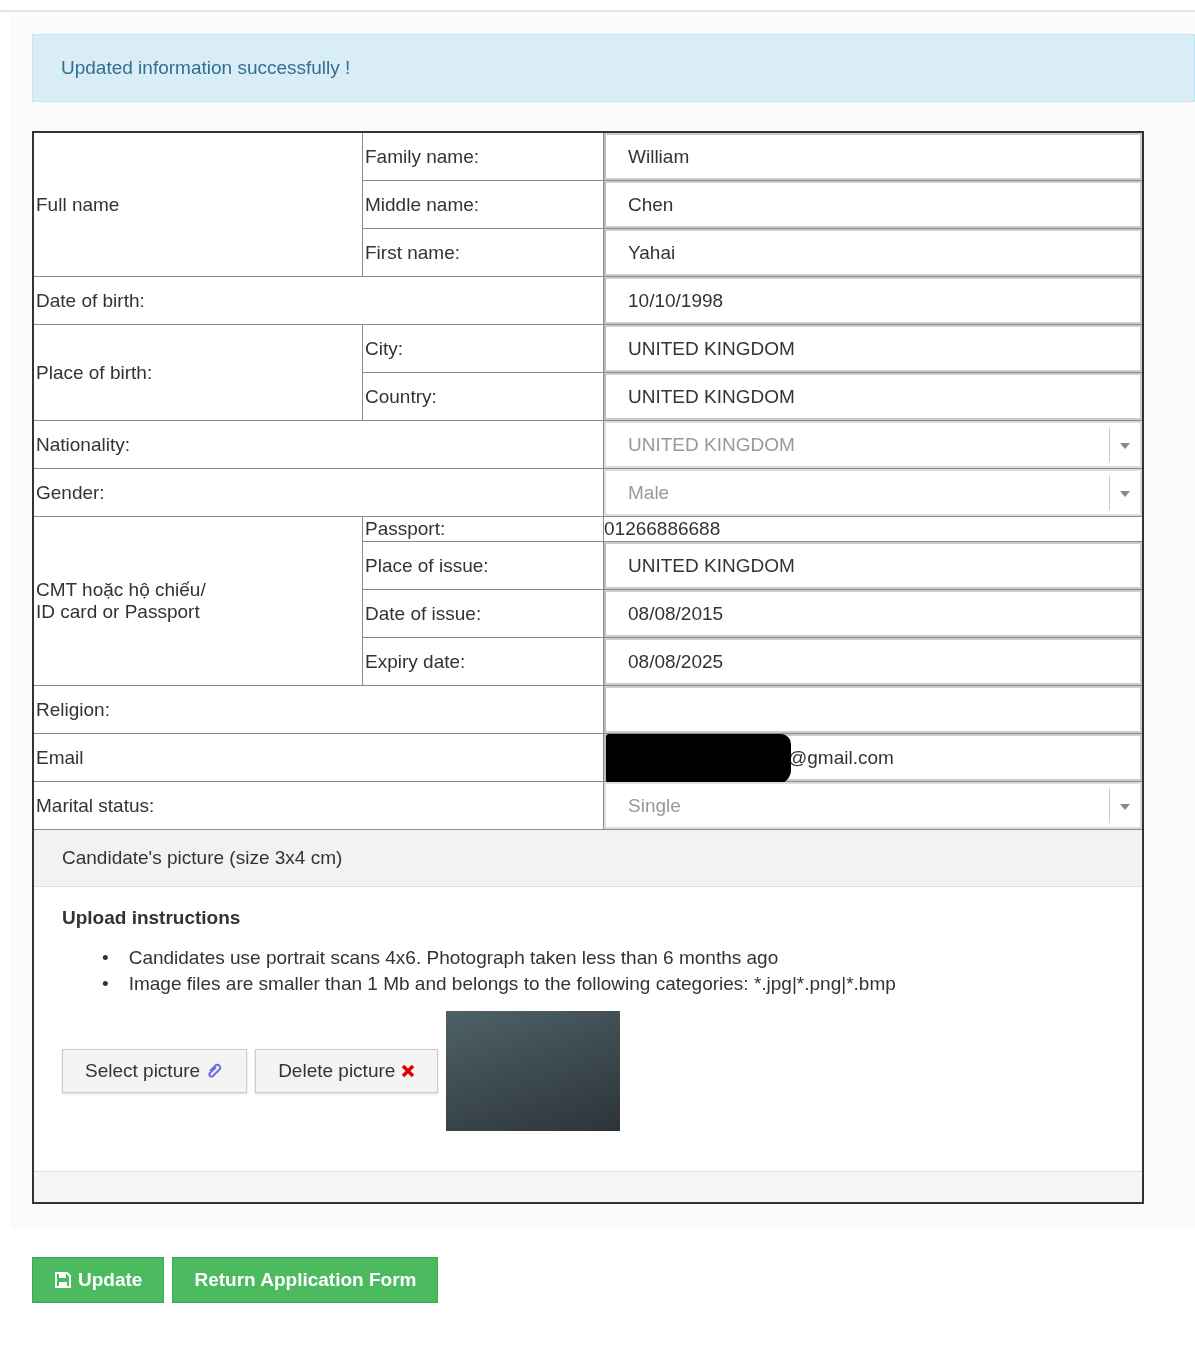 The width and height of the screenshot is (1195, 1349). I want to click on input-field: Chen, so click(873, 204).